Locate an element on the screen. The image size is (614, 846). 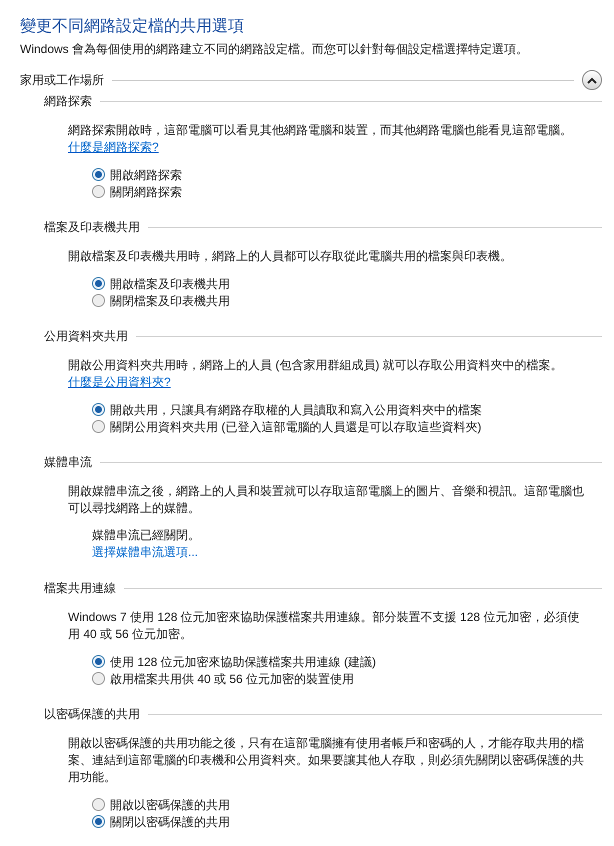
collapse-button is located at coordinates (592, 80).